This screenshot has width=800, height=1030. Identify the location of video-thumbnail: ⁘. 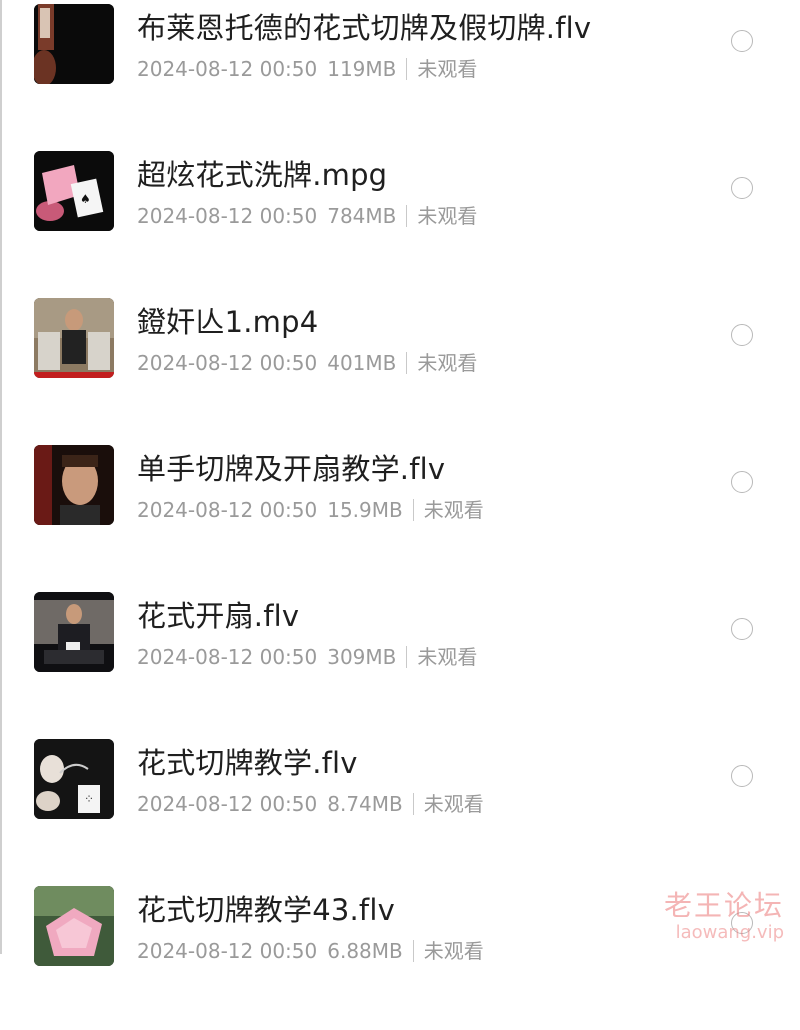
(74, 779).